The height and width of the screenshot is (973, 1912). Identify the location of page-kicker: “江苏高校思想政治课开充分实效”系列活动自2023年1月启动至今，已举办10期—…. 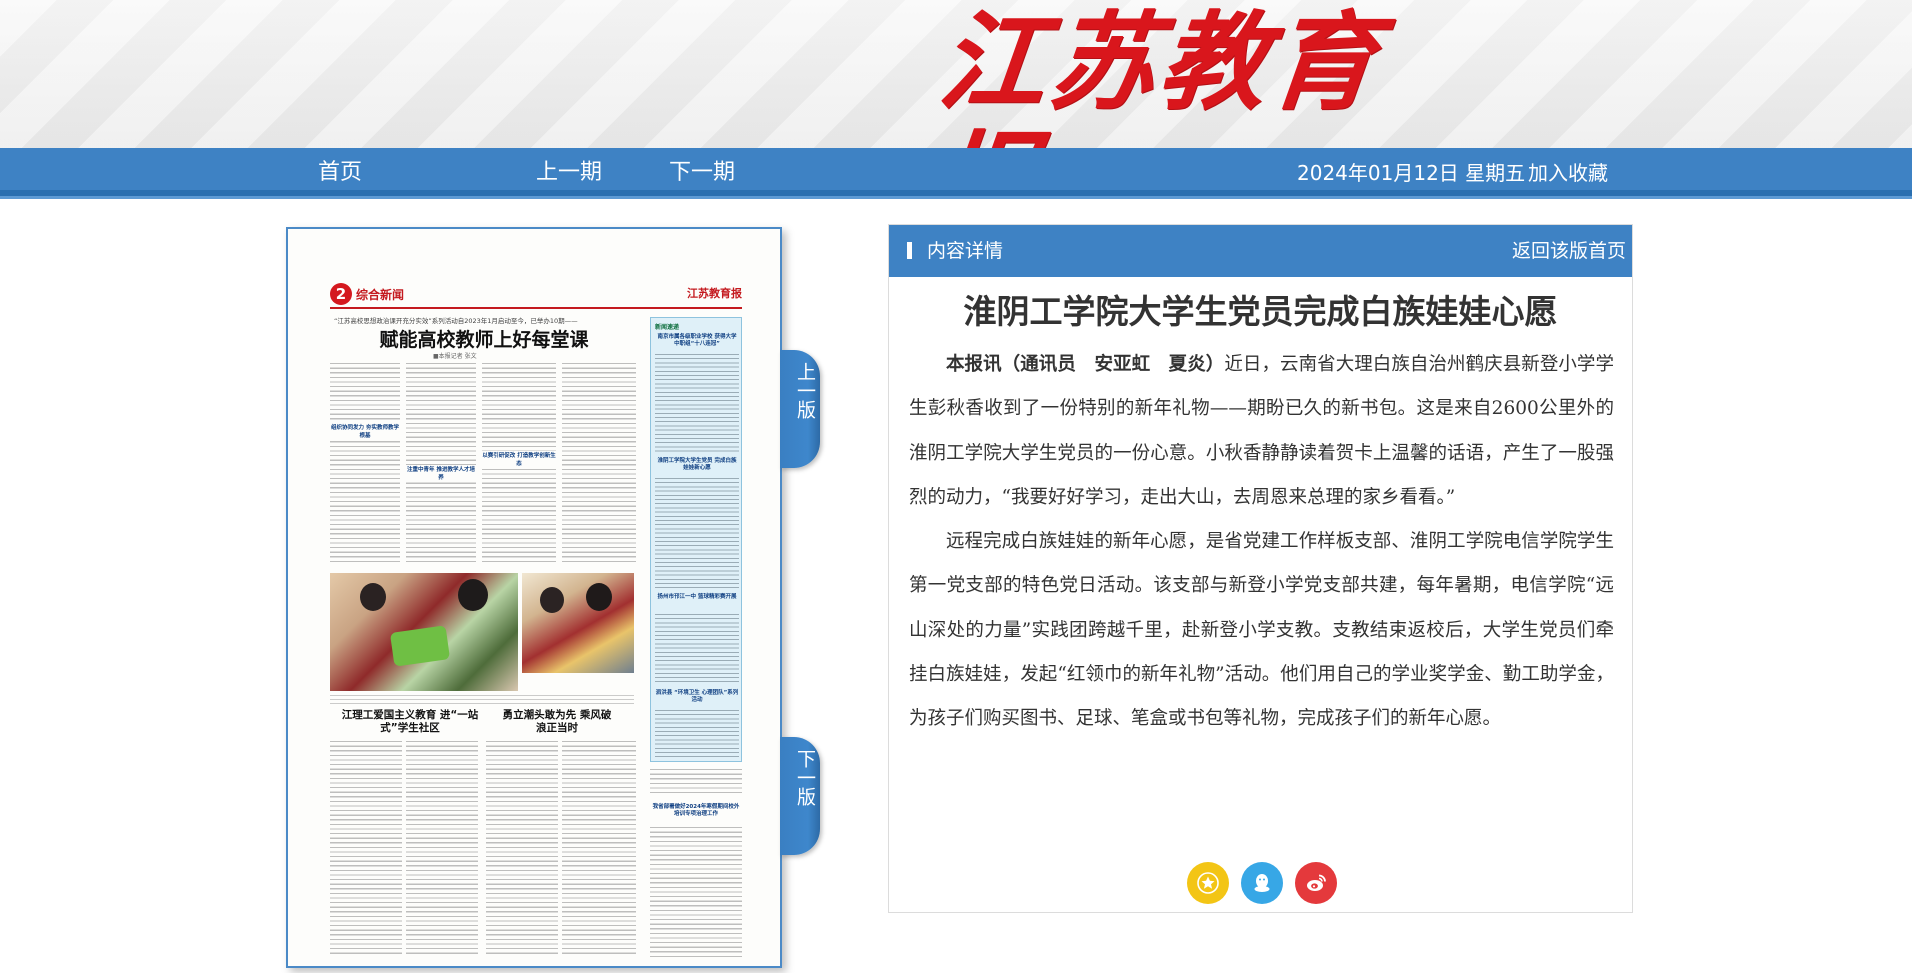
(456, 321).